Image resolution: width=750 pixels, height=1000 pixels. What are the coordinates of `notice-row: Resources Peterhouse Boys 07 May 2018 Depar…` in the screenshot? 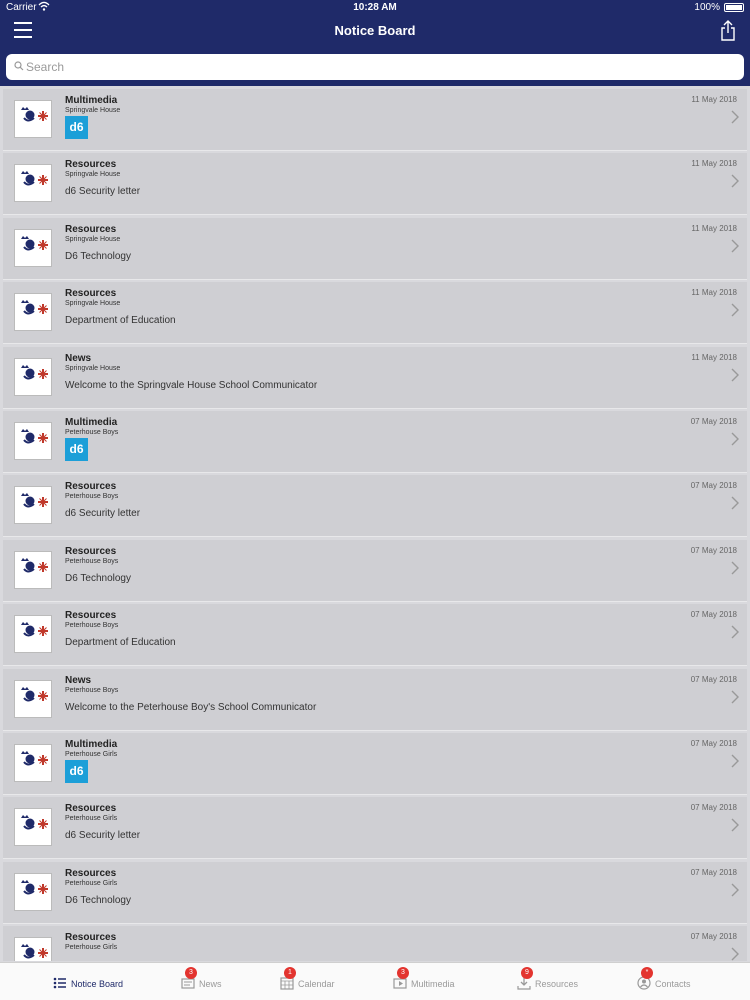 It's located at (375, 635).